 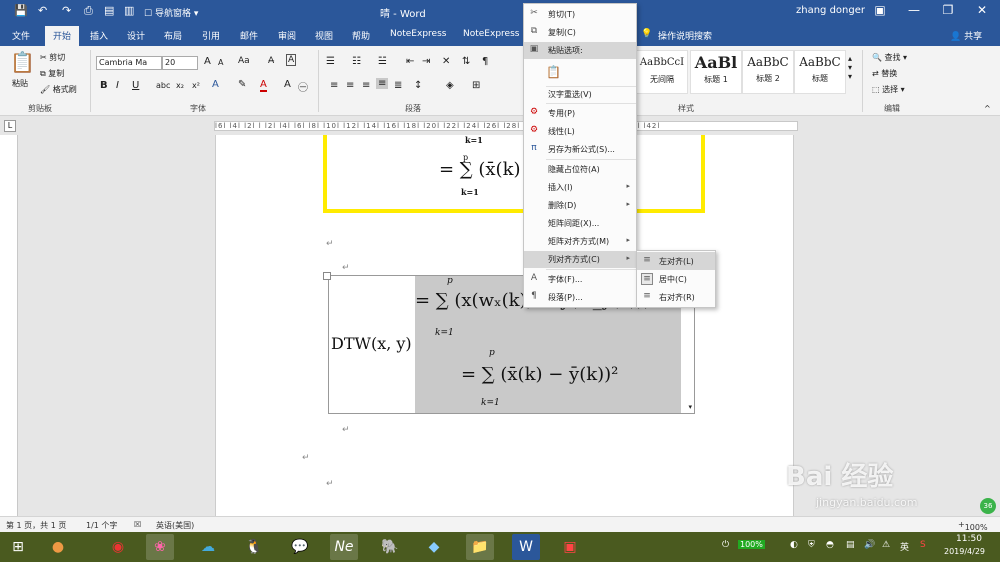 What do you see at coordinates (129, 63) in the screenshot?
I see `font-name-combo: Cambria Ma` at bounding box center [129, 63].